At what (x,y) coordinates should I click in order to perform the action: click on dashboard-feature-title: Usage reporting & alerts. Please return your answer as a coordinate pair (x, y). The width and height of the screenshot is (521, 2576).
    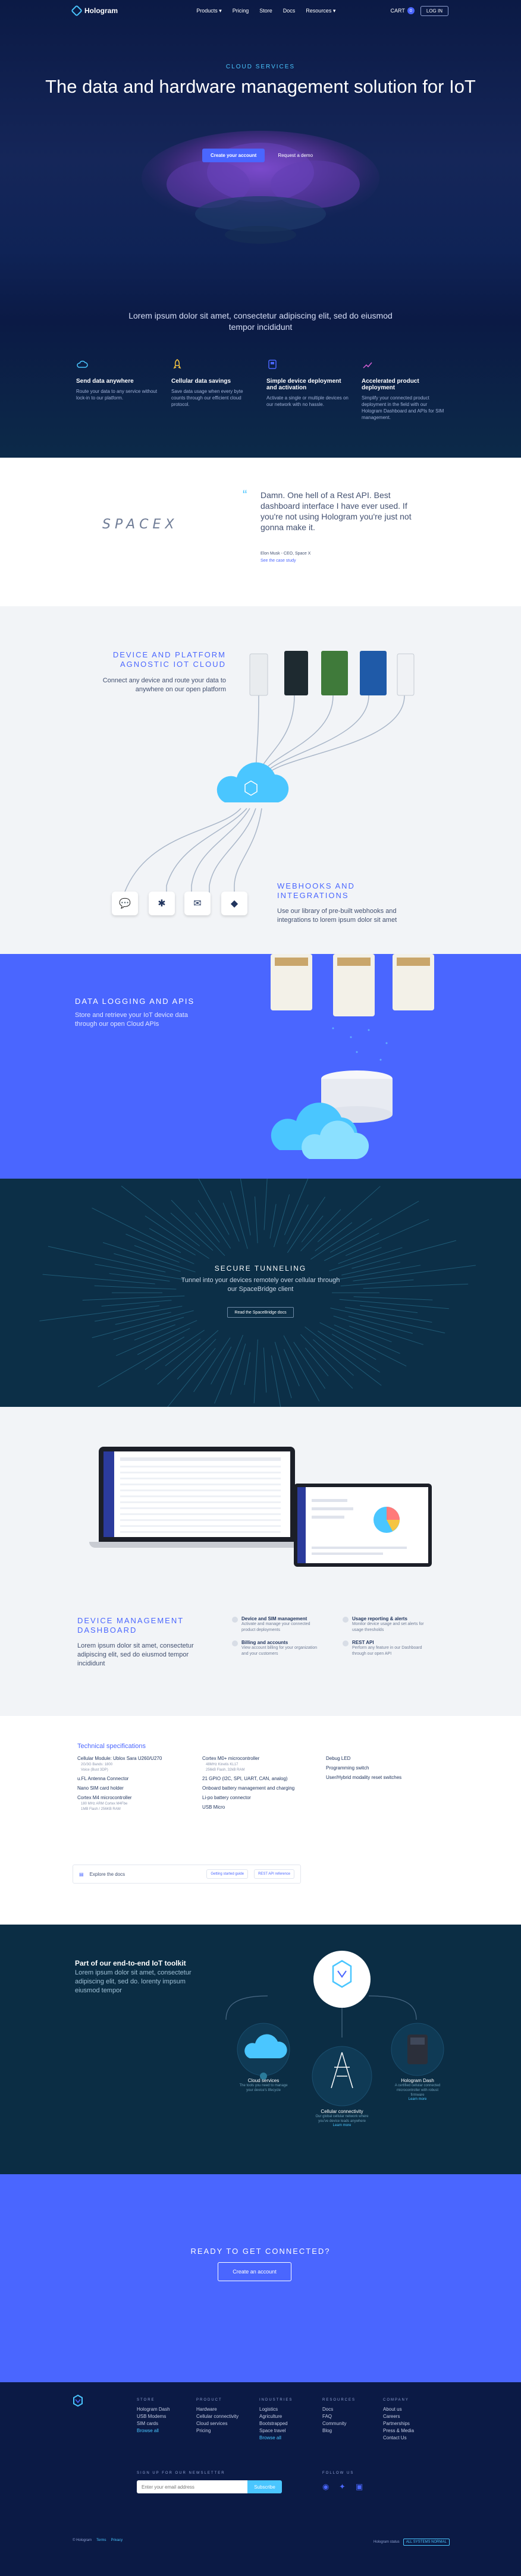
    Looking at the image, I should click on (379, 1618).